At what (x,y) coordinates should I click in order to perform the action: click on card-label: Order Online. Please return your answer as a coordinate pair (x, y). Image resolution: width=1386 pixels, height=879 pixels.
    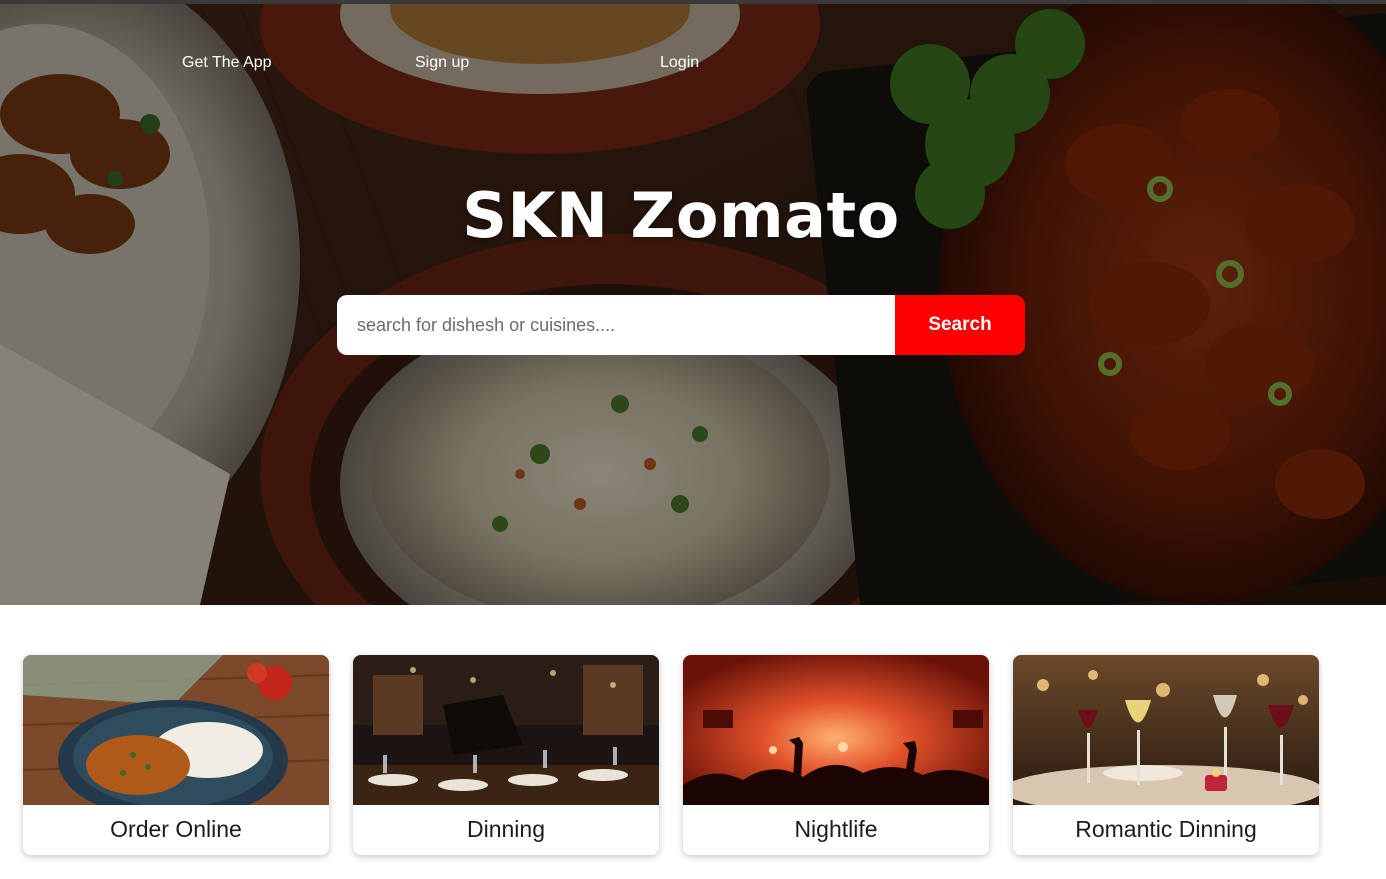
    Looking at the image, I should click on (176, 829).